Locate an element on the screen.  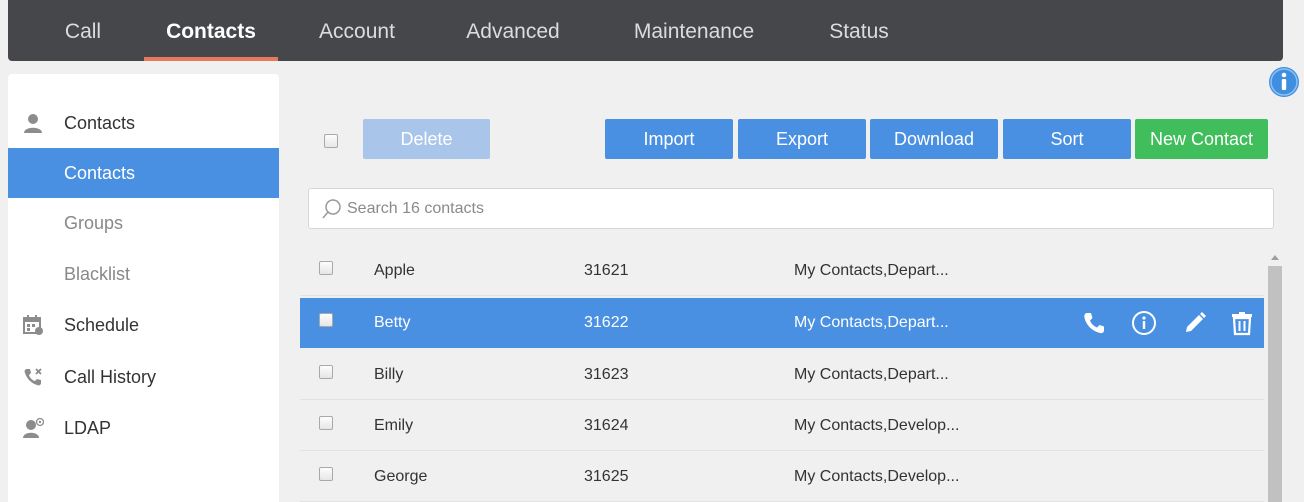
sidebar-item-blacklist: Blacklist is located at coordinates (143, 274).